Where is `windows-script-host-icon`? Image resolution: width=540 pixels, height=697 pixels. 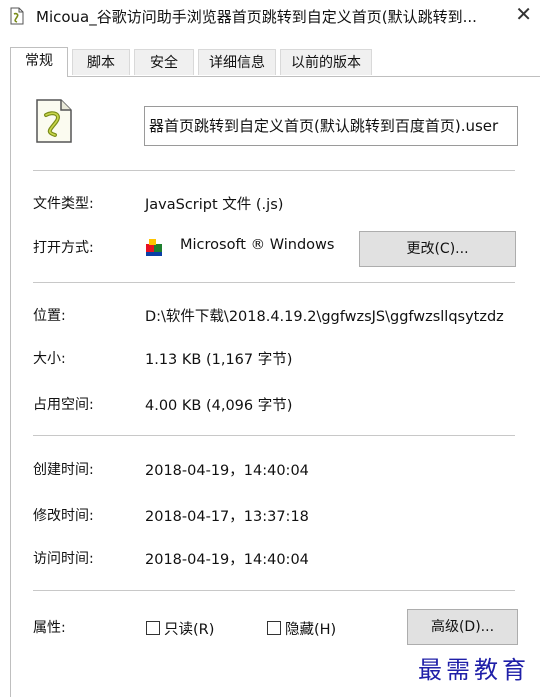 windows-script-host-icon is located at coordinates (154, 247).